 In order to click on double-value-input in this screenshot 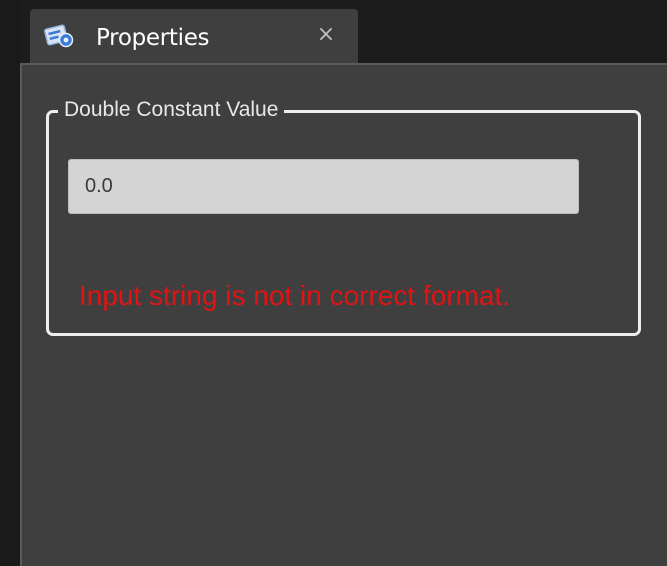, I will do `click(323, 186)`.